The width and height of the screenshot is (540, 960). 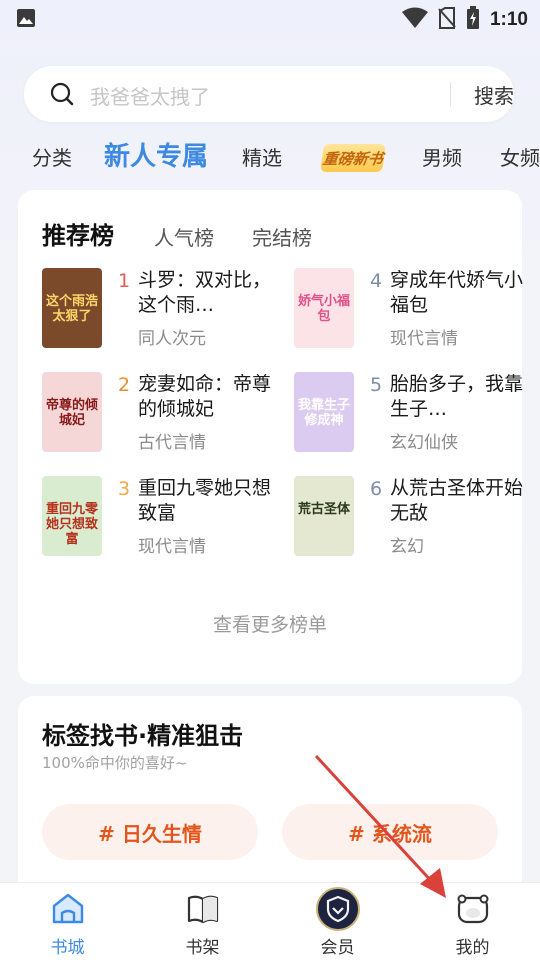 I want to click on home-icon, so click(x=68, y=911).